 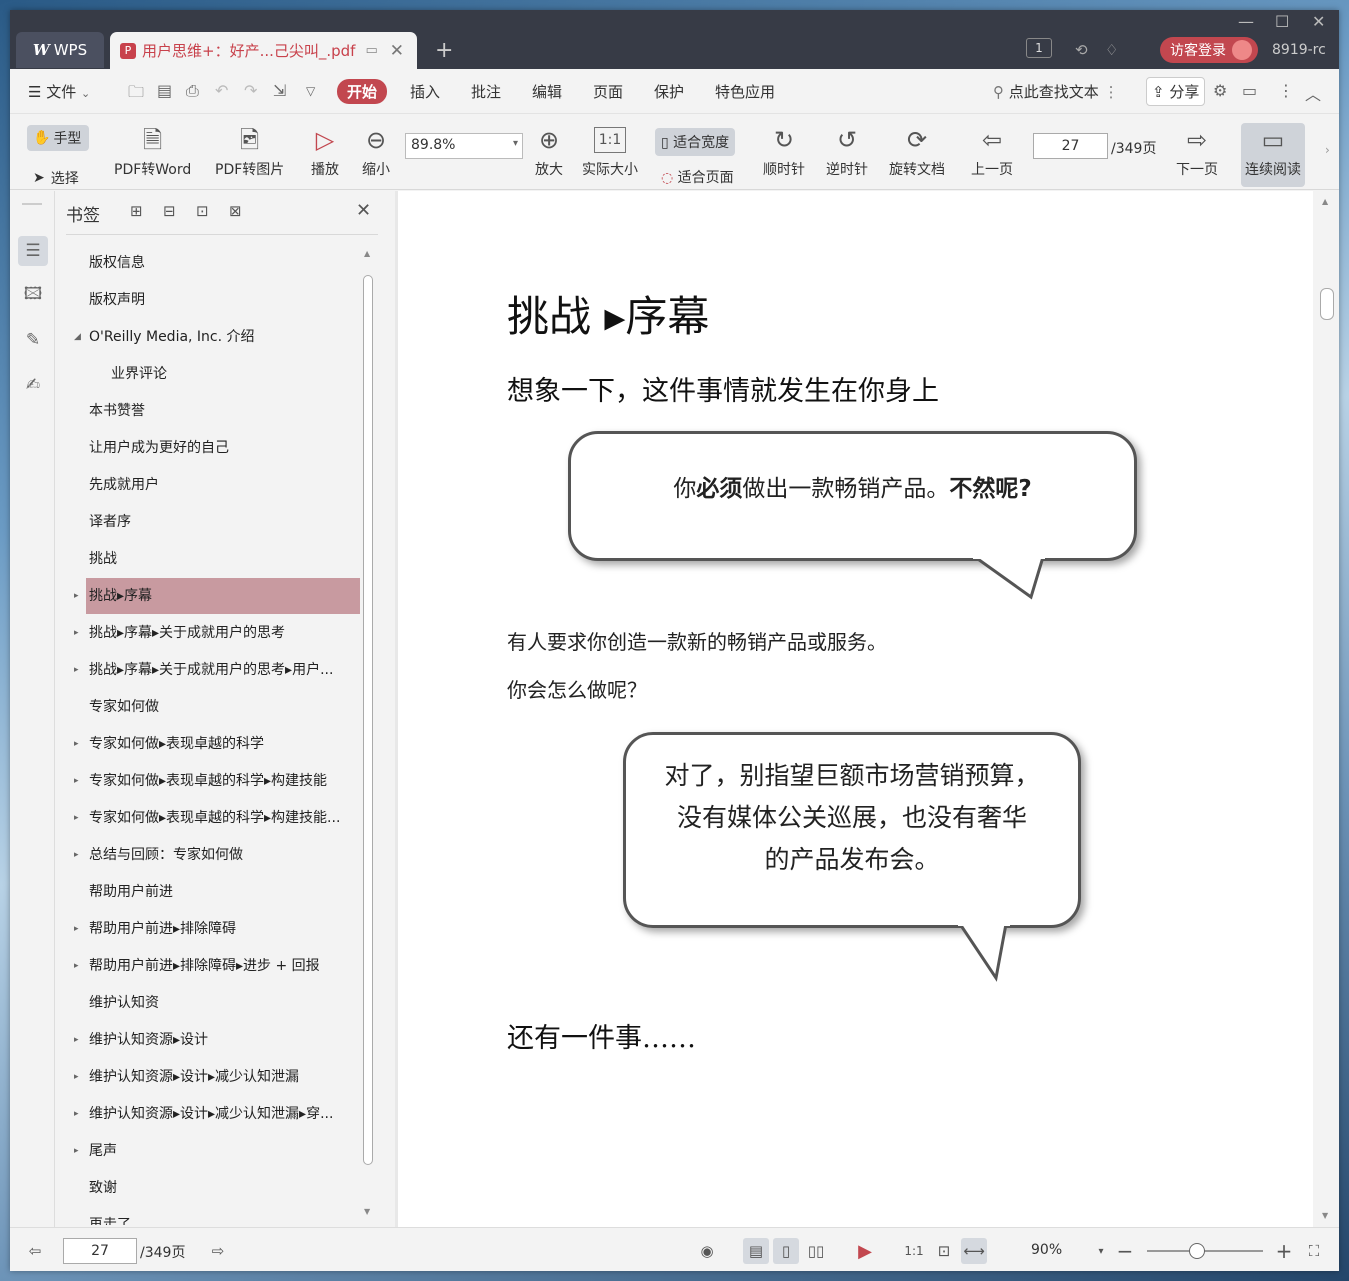 I want to click on bookmark-item: ▸ 帮助用户前进▸排除障碍, so click(x=217, y=929).